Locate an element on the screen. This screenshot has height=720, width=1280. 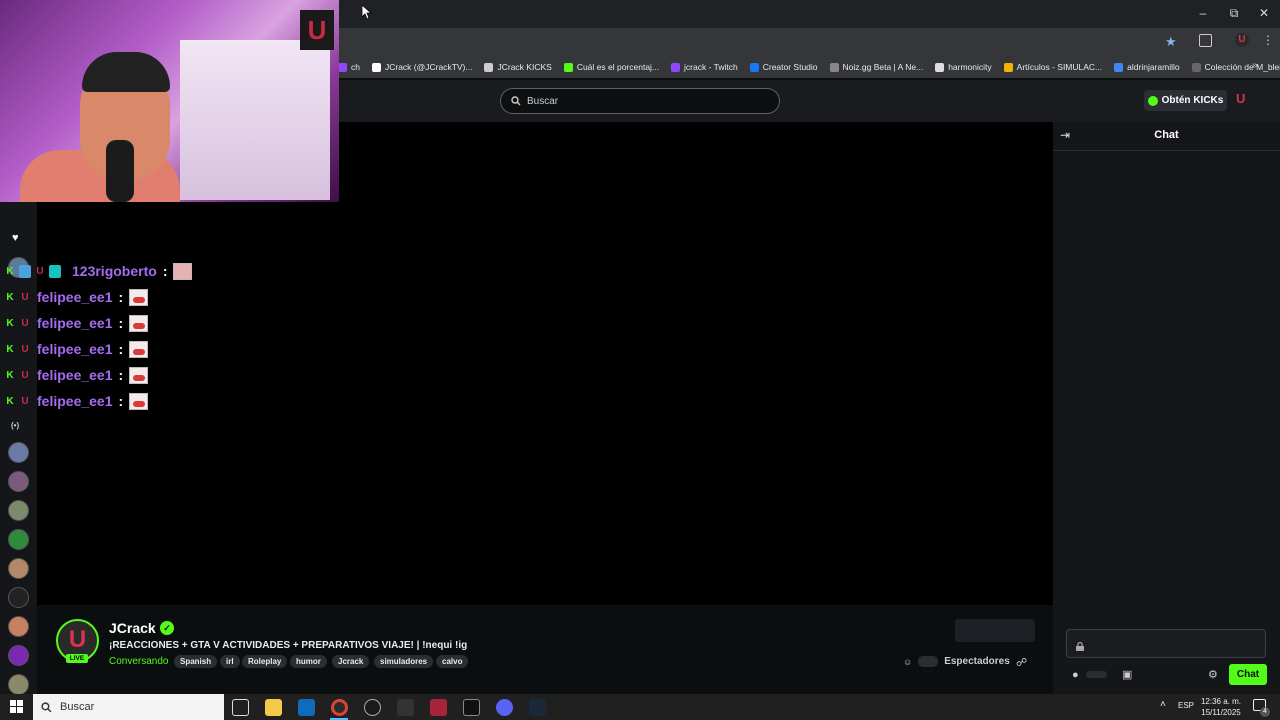
chat-header: ⇥ Chat is located at coordinates (1166, 136).